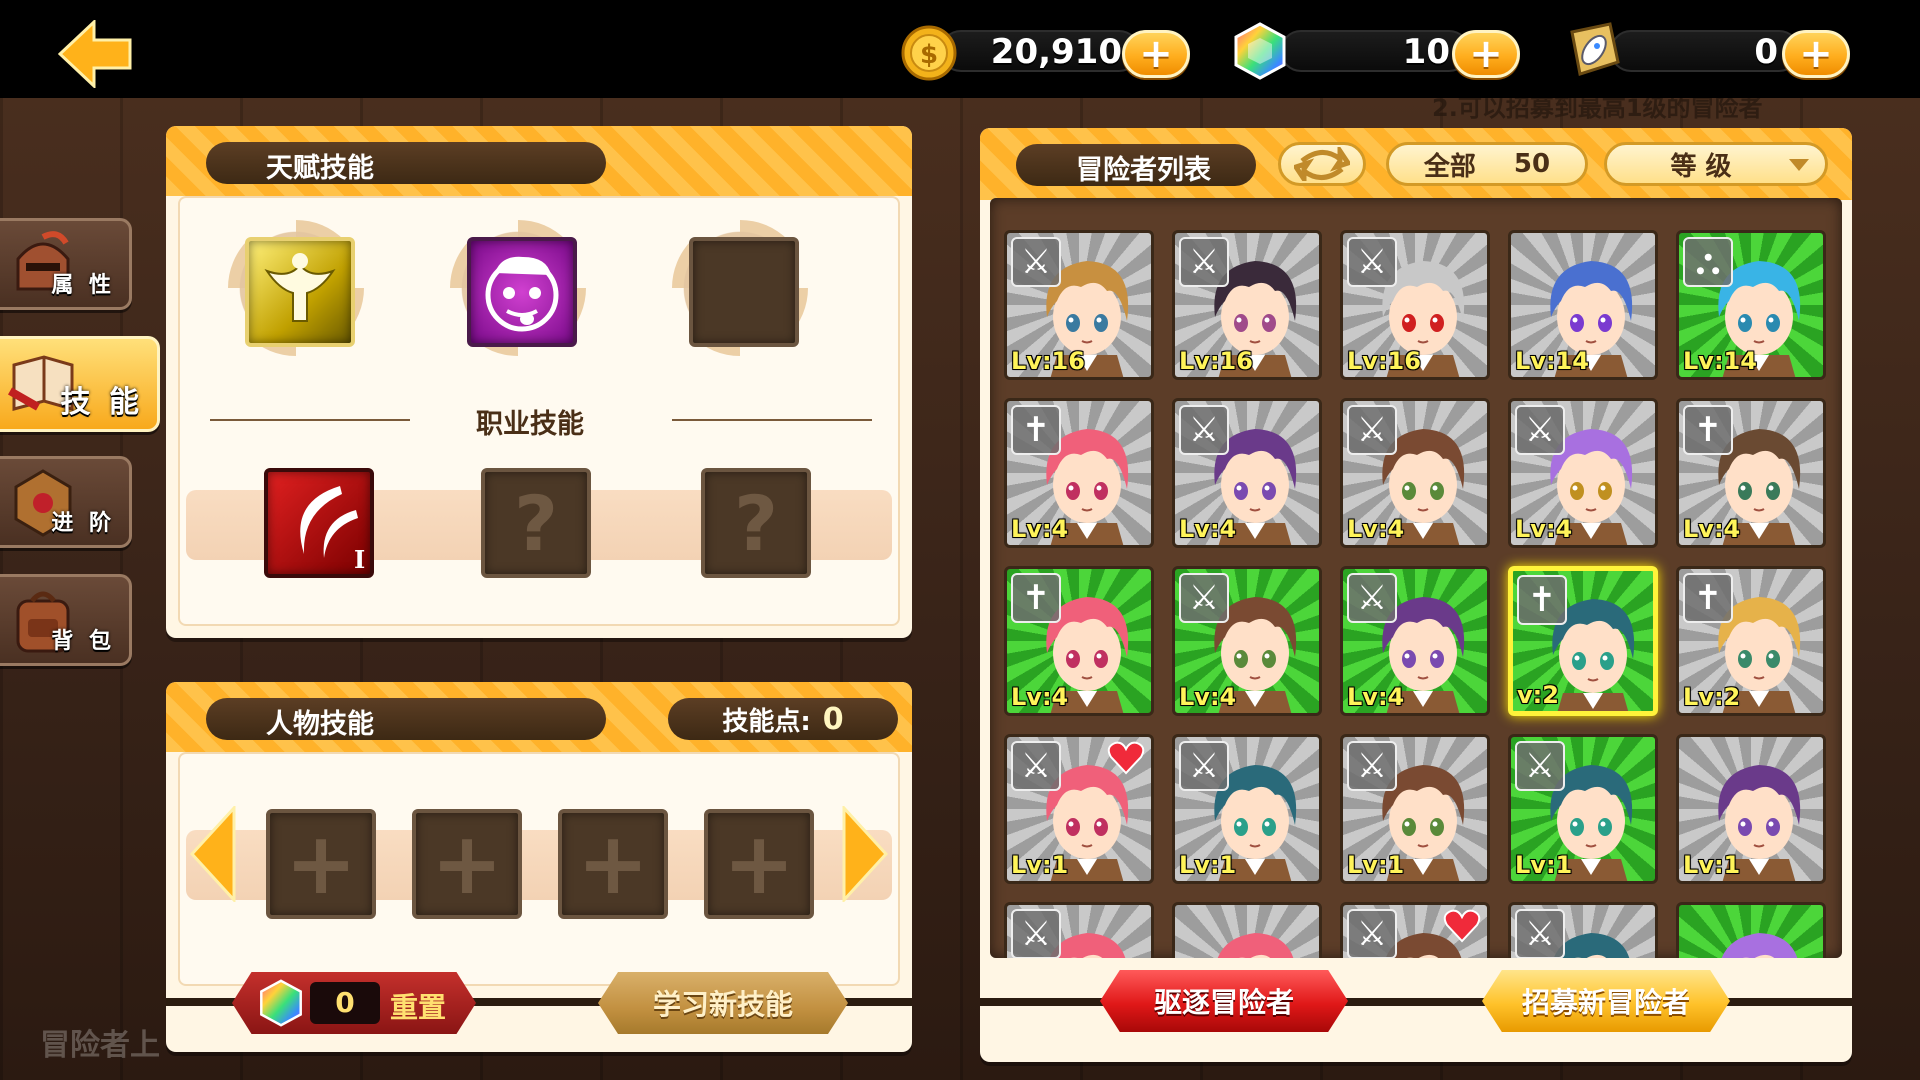  What do you see at coordinates (66, 264) in the screenshot?
I see `tab-attributes: 属 性` at bounding box center [66, 264].